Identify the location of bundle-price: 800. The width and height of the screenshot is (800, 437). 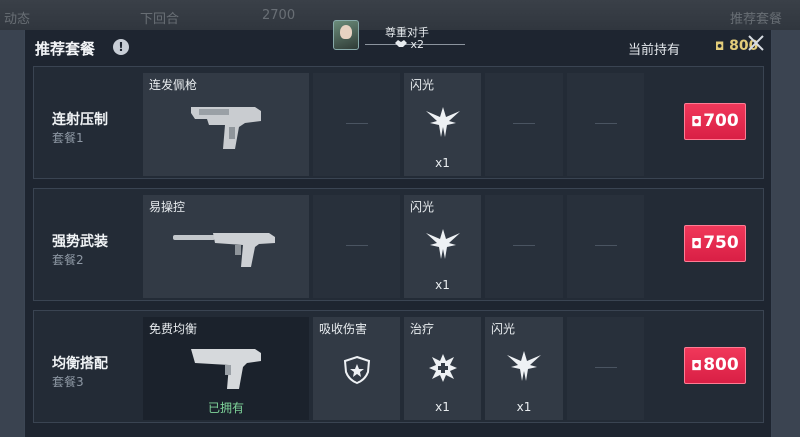
(721, 365).